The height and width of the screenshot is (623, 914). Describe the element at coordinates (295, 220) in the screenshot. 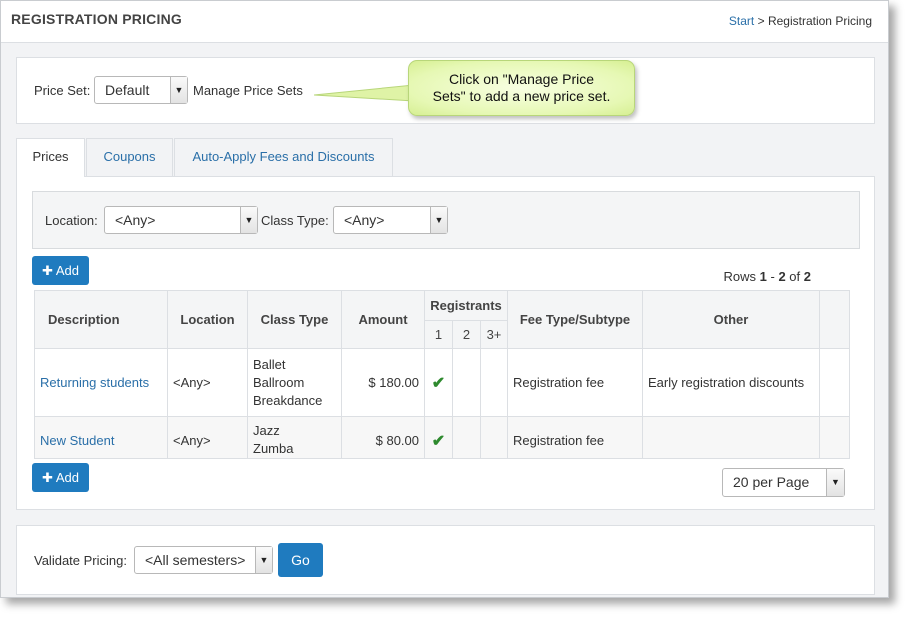

I see `class-type-label: Class Type:` at that location.